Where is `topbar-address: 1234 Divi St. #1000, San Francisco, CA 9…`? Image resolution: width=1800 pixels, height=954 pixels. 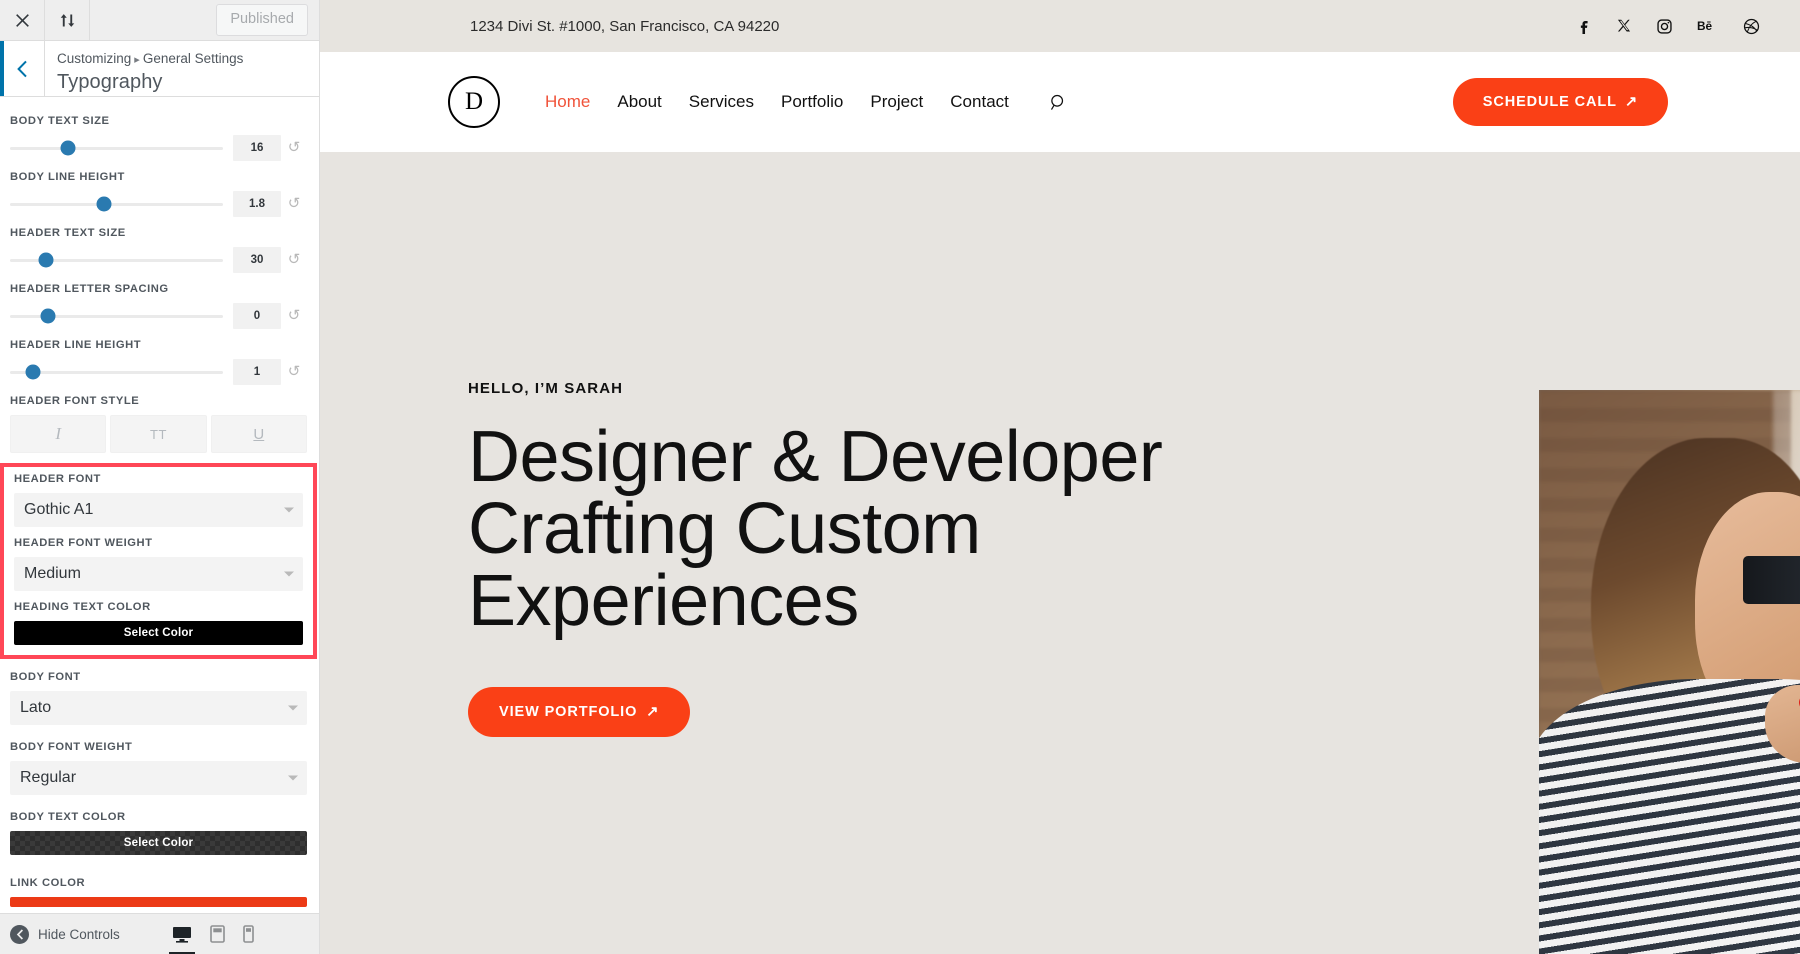
topbar-address: 1234 Divi St. #1000, San Francisco, CA 9… is located at coordinates (625, 26).